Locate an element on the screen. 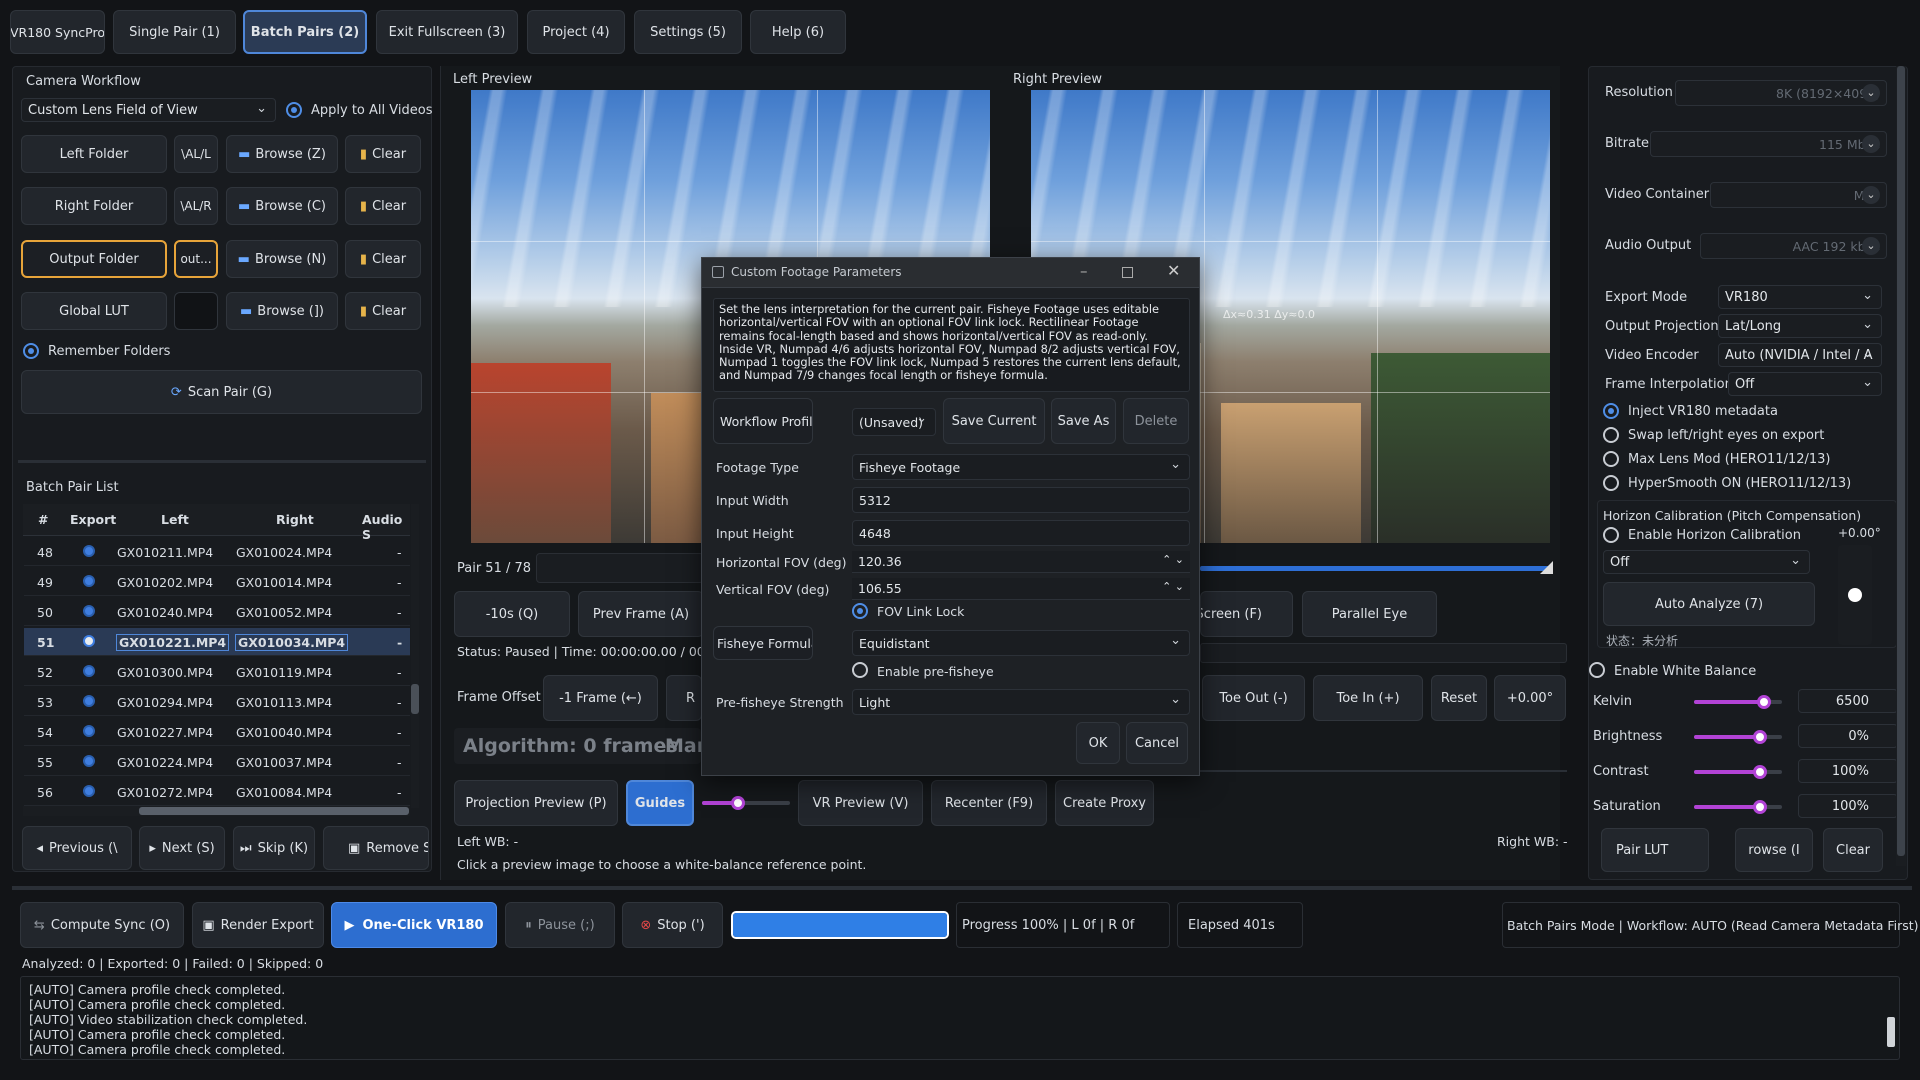  projection-select: Lat/Long is located at coordinates (1800, 326).